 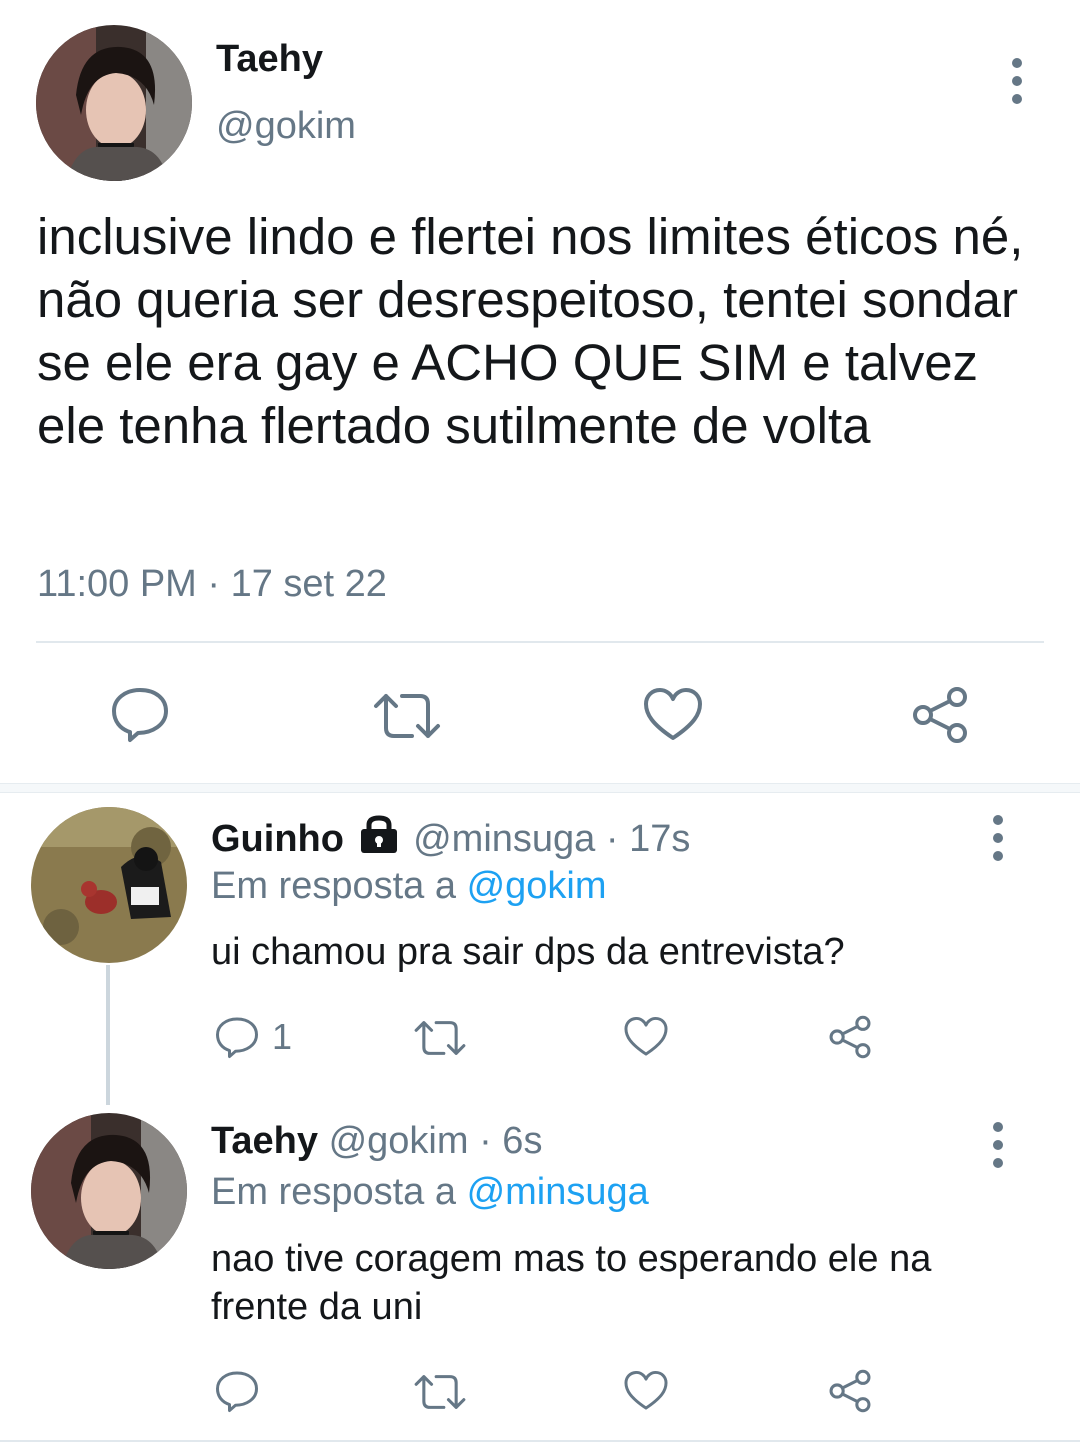 What do you see at coordinates (648, 839) in the screenshot?
I see `reply1-time: · 17s` at bounding box center [648, 839].